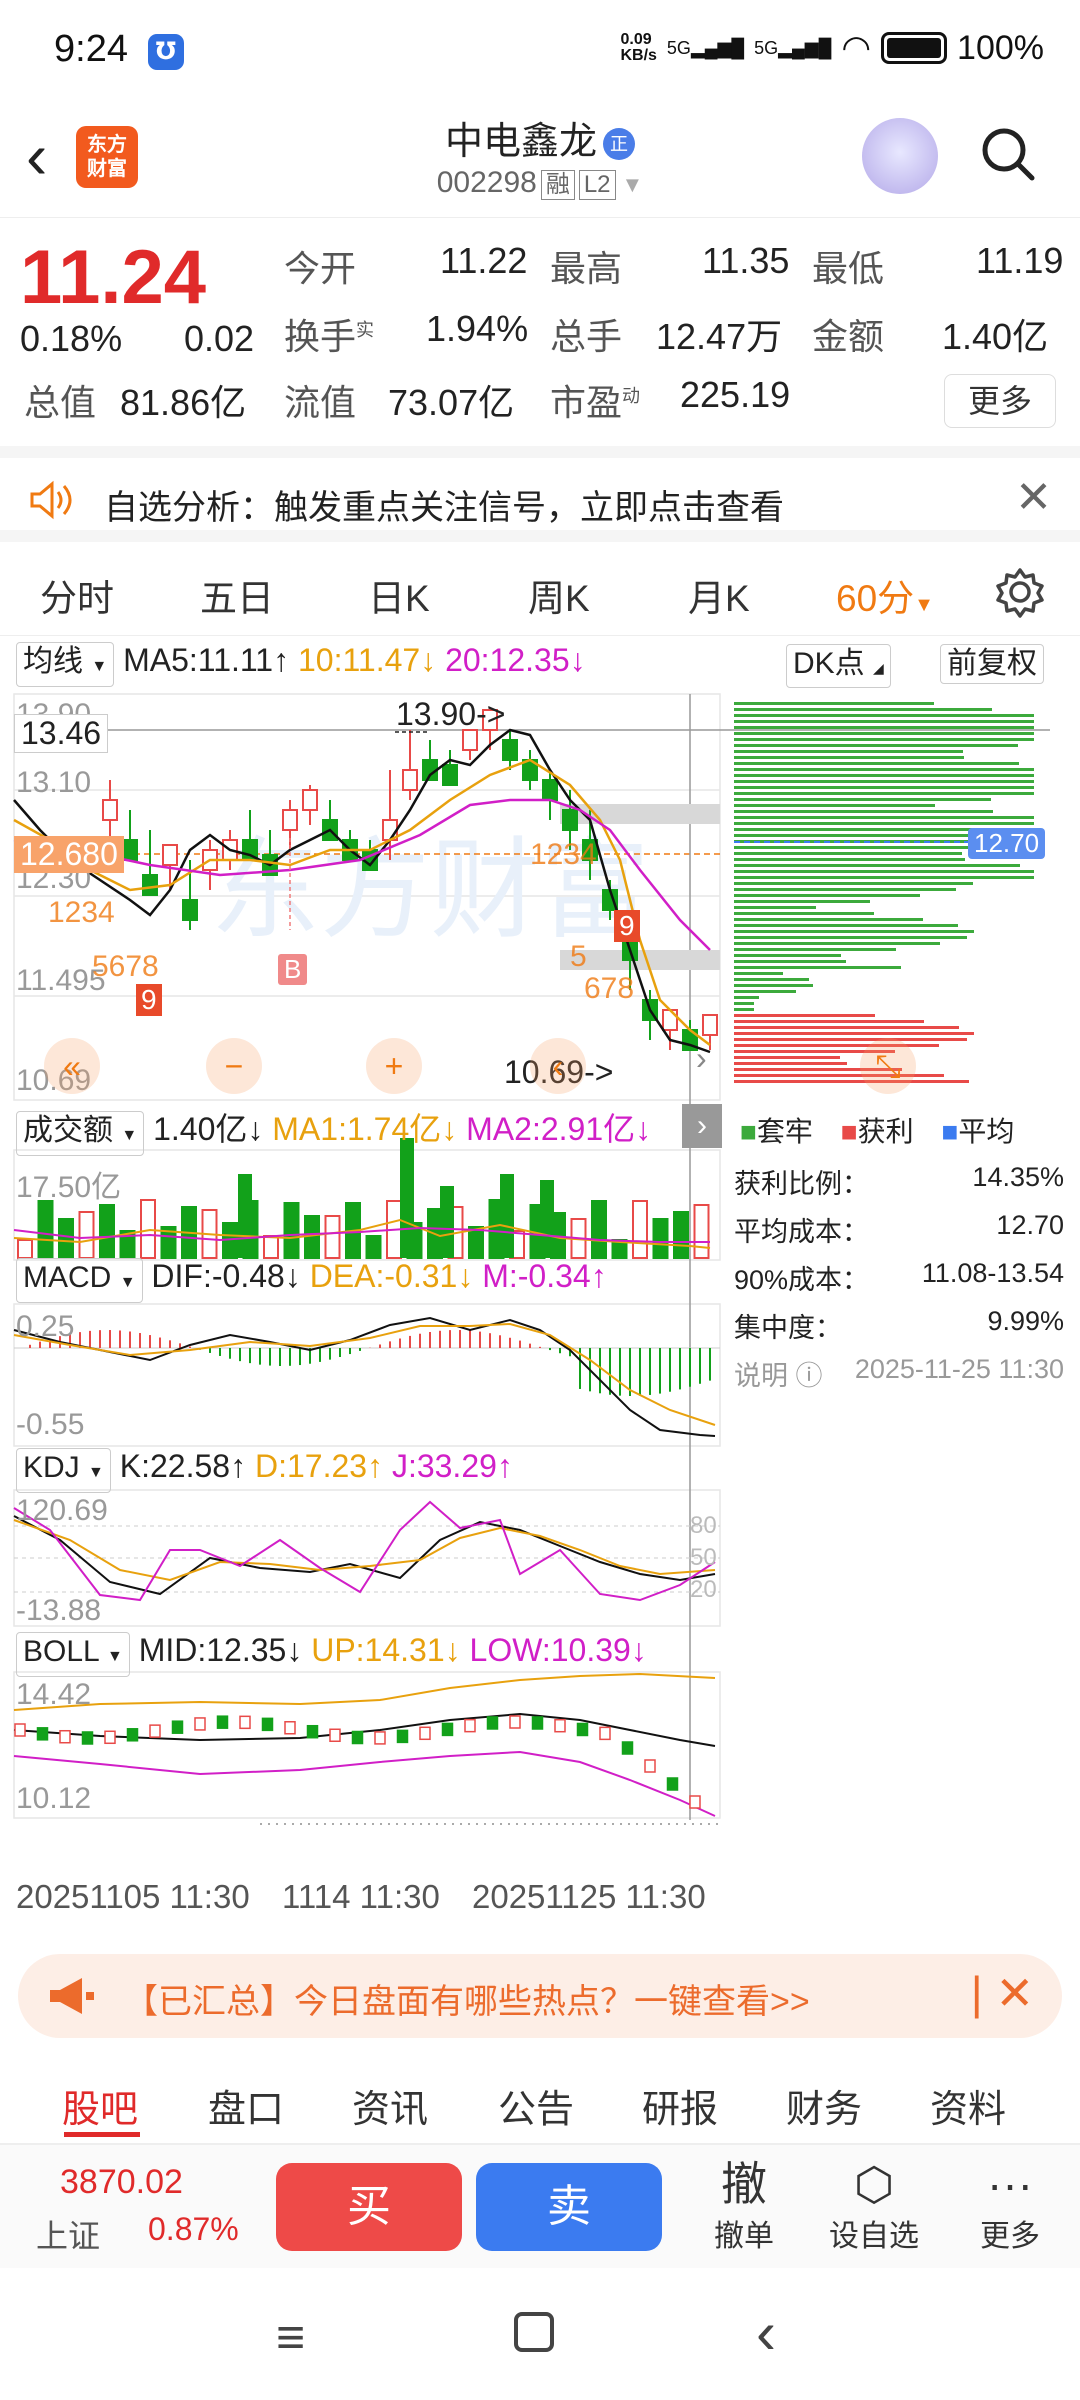 The width and height of the screenshot is (1080, 2400). Describe the element at coordinates (1033, 497) in the screenshot. I see `close-icon: ✕` at that location.